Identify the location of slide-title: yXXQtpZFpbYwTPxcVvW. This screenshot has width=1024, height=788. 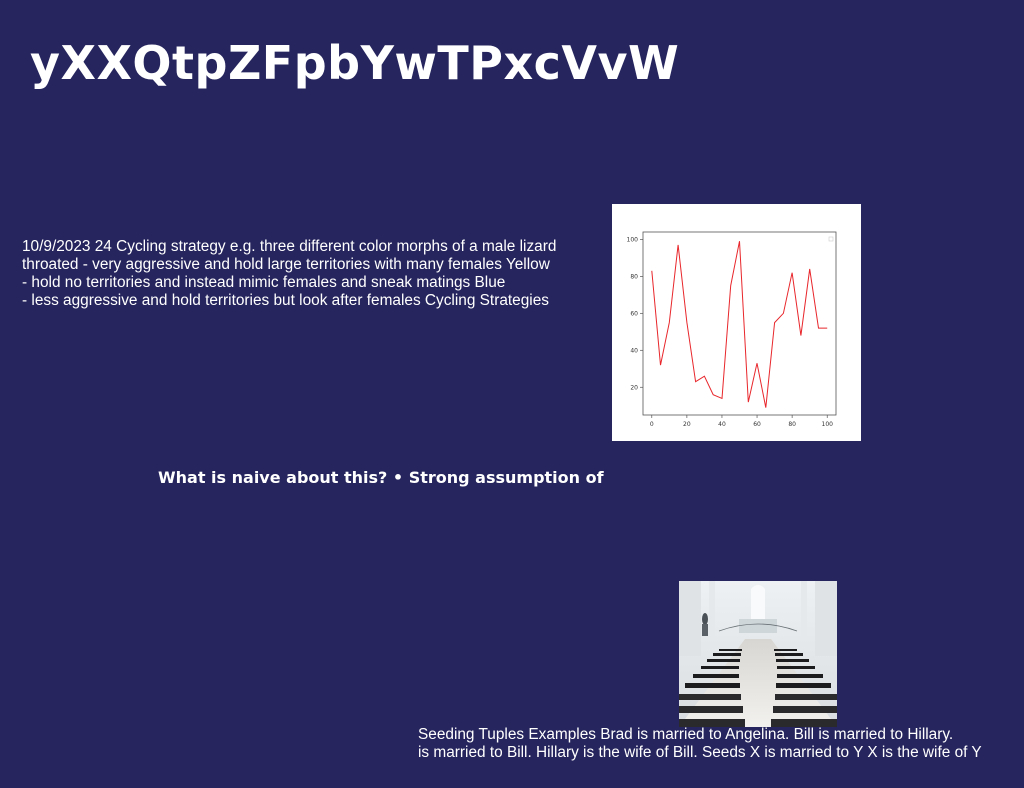
(355, 63).